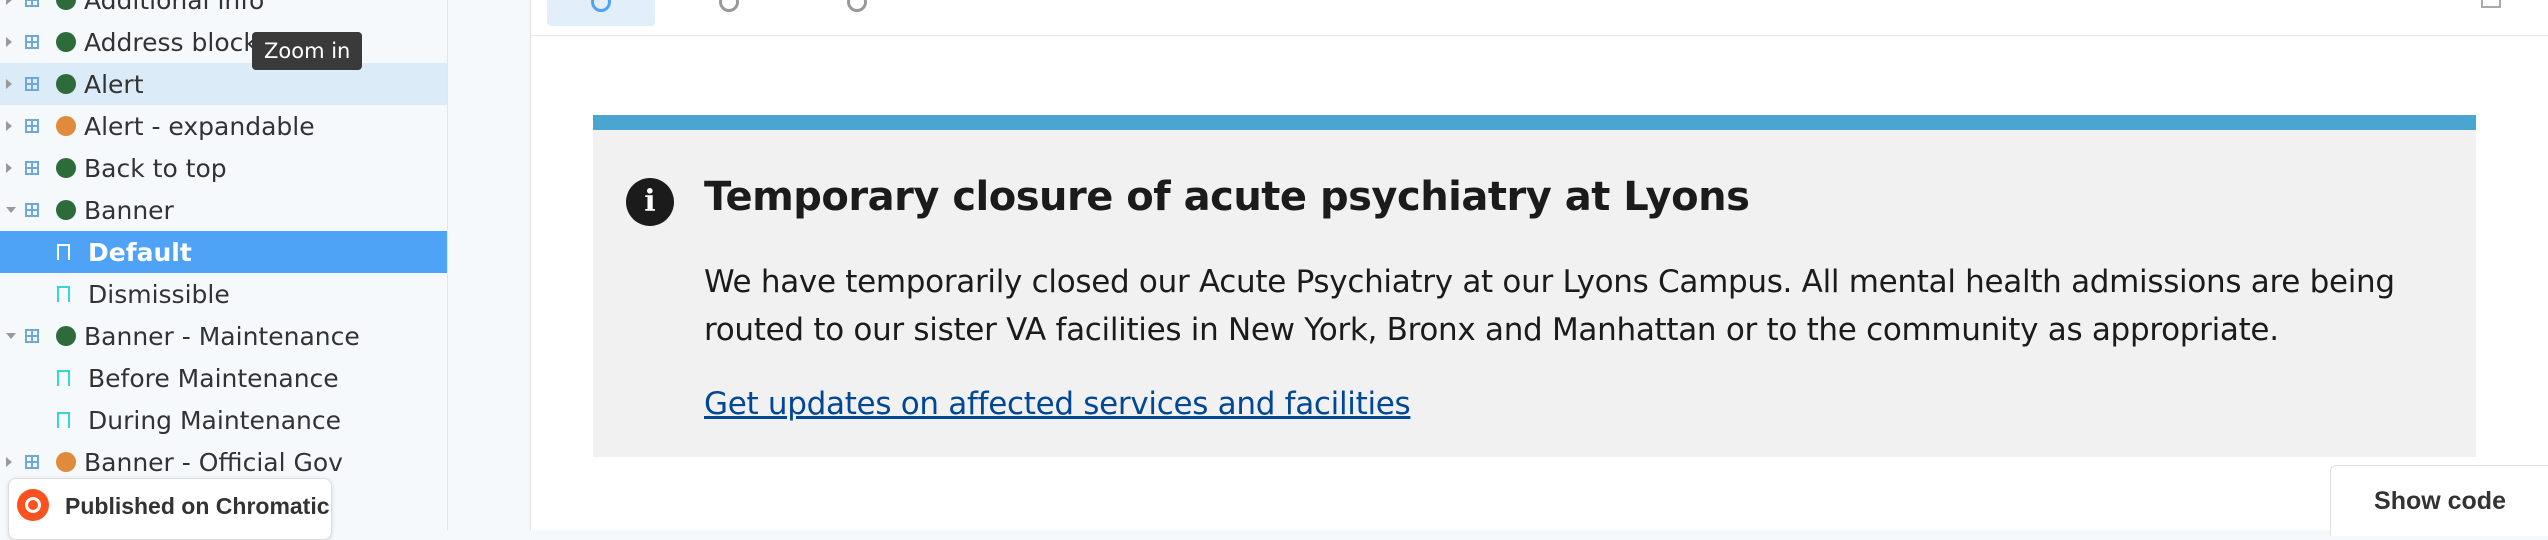 This screenshot has height=540, width=2548. I want to click on badge-label: Published on Chromatic, so click(197, 506).